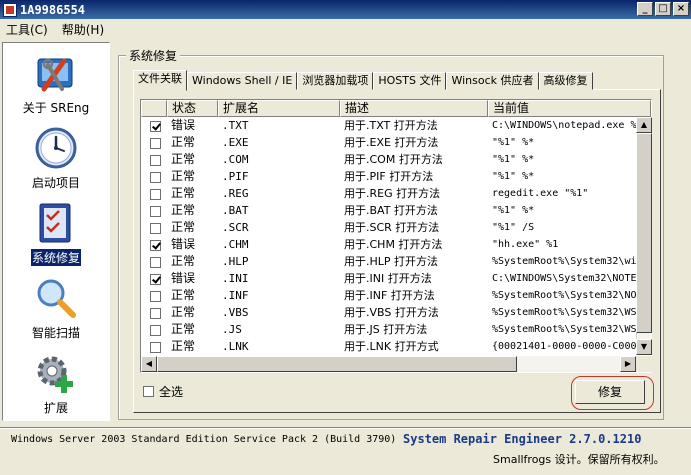 The height and width of the screenshot is (475, 691). Describe the element at coordinates (56, 108) in the screenshot. I see `sidebar-item-label: 关于 SREng` at that location.